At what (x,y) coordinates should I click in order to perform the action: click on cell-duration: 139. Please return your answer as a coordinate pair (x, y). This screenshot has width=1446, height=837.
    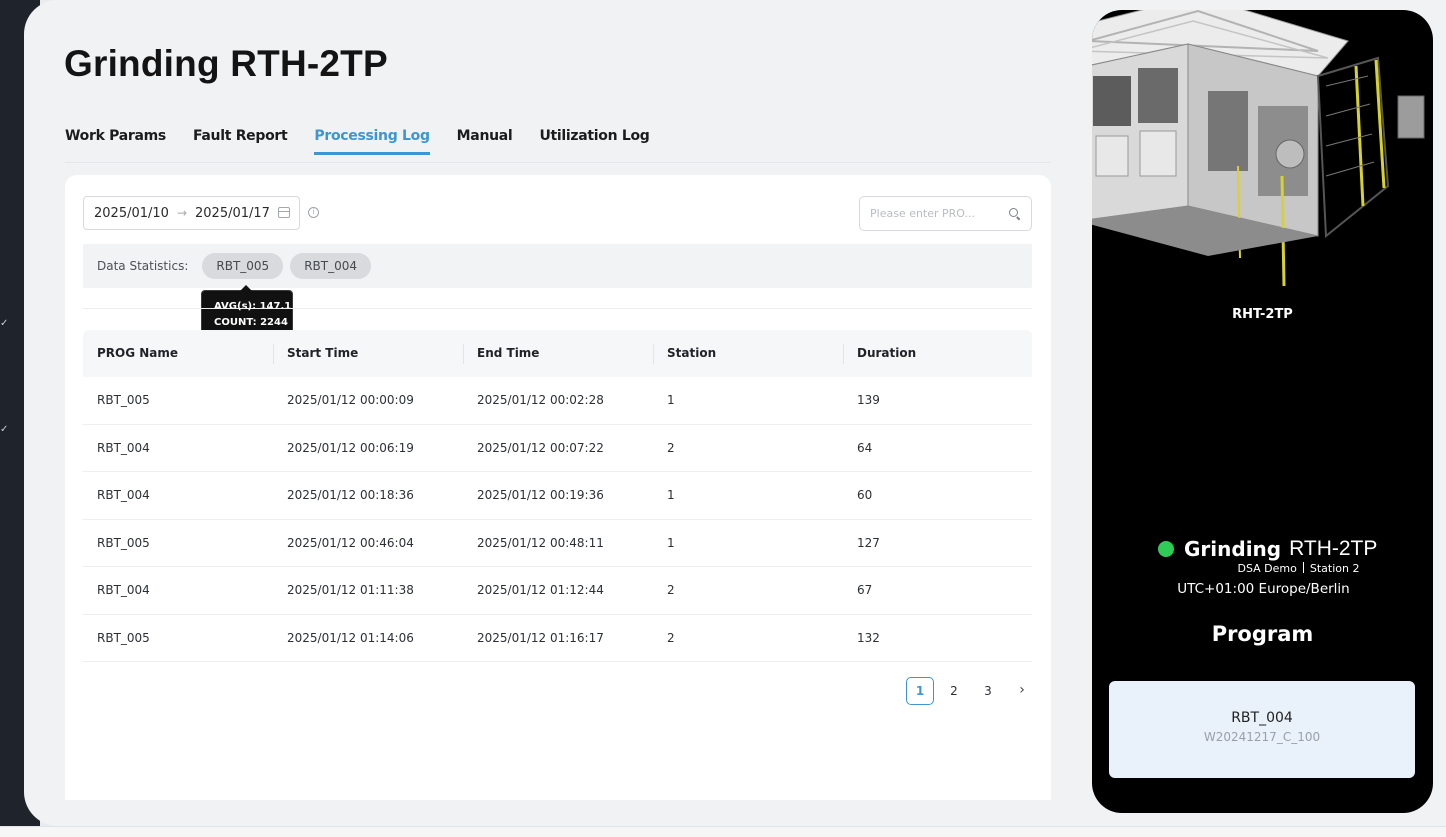
    Looking at the image, I should click on (868, 400).